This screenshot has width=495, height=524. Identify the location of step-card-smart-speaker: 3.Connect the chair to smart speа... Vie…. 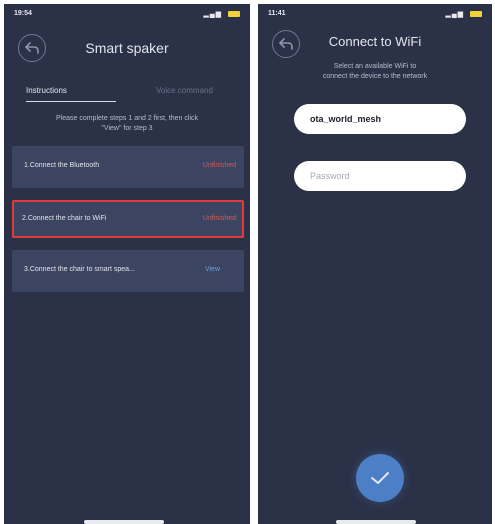
(128, 271).